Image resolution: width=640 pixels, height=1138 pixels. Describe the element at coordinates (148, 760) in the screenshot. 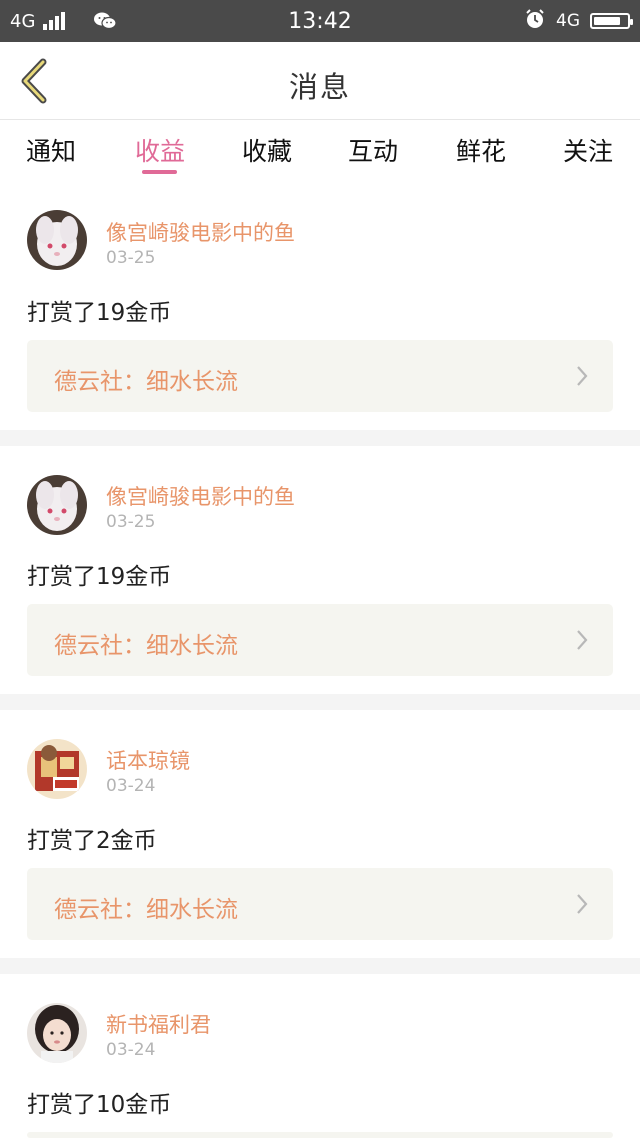

I see `sender-name: 话本琼镜` at that location.